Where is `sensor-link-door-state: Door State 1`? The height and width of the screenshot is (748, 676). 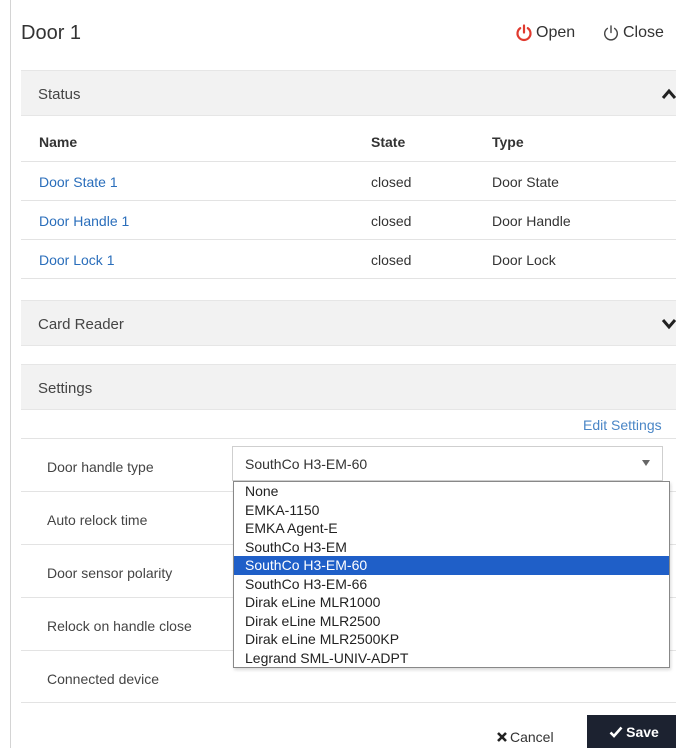 sensor-link-door-state: Door State 1 is located at coordinates (78, 182).